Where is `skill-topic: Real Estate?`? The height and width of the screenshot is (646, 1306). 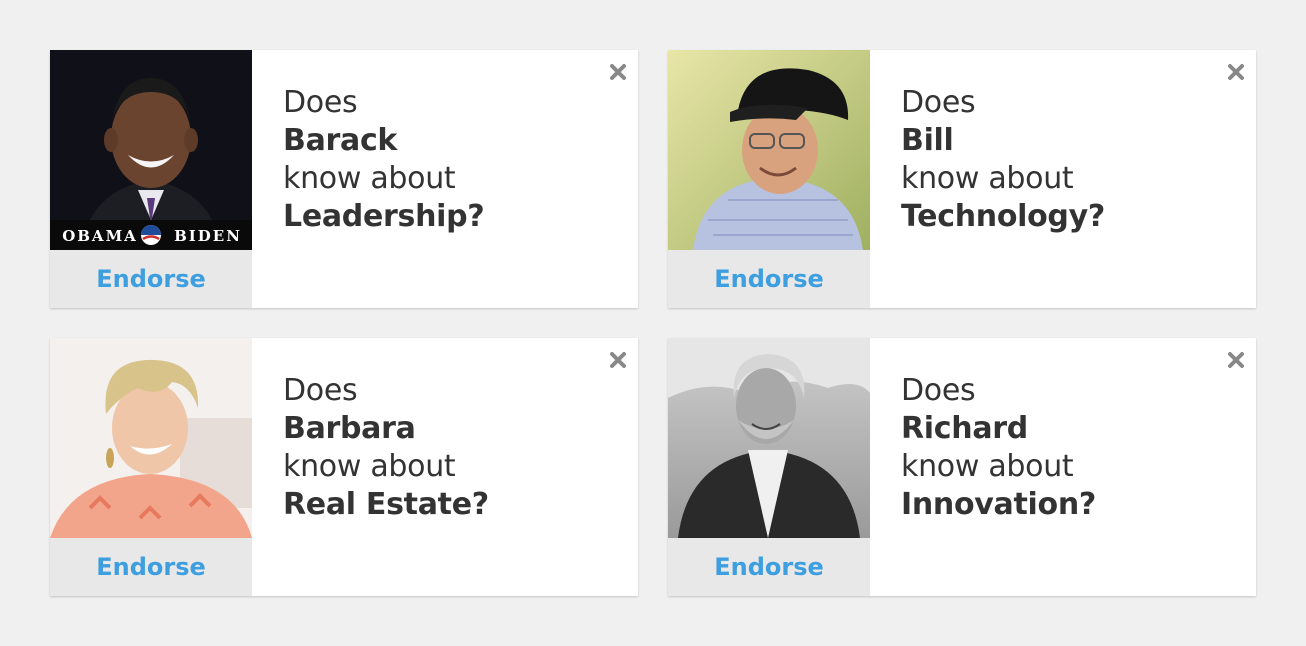
skill-topic: Real Estate? is located at coordinates (386, 504).